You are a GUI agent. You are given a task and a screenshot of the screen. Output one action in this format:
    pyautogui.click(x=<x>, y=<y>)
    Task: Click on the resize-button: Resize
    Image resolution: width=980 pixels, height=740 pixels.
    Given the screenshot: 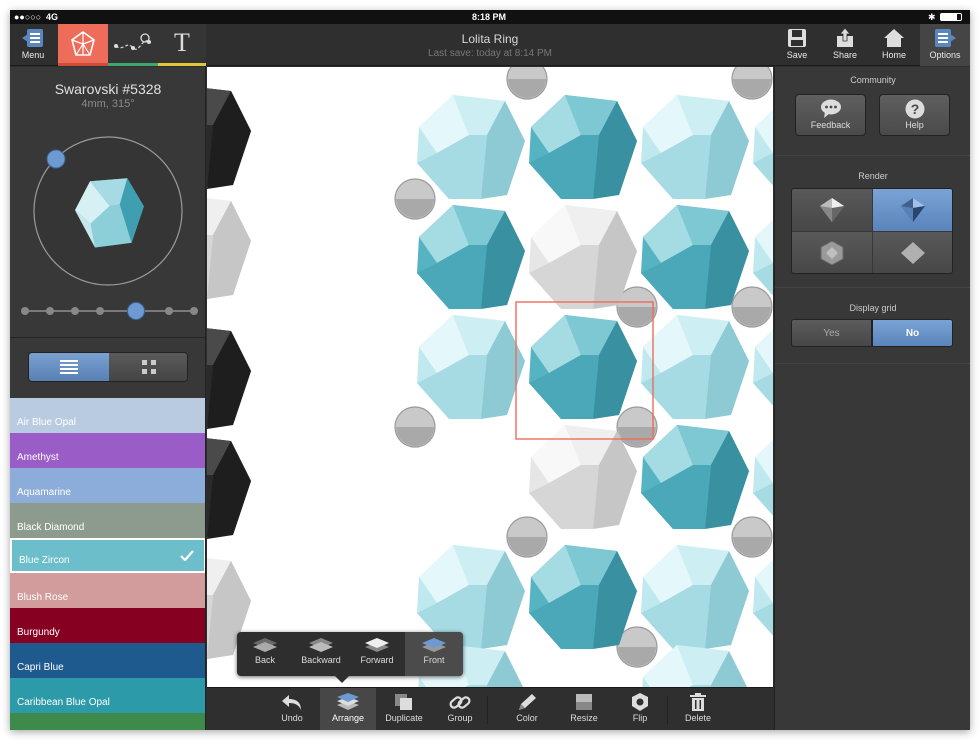 What is the action you would take?
    pyautogui.click(x=584, y=709)
    